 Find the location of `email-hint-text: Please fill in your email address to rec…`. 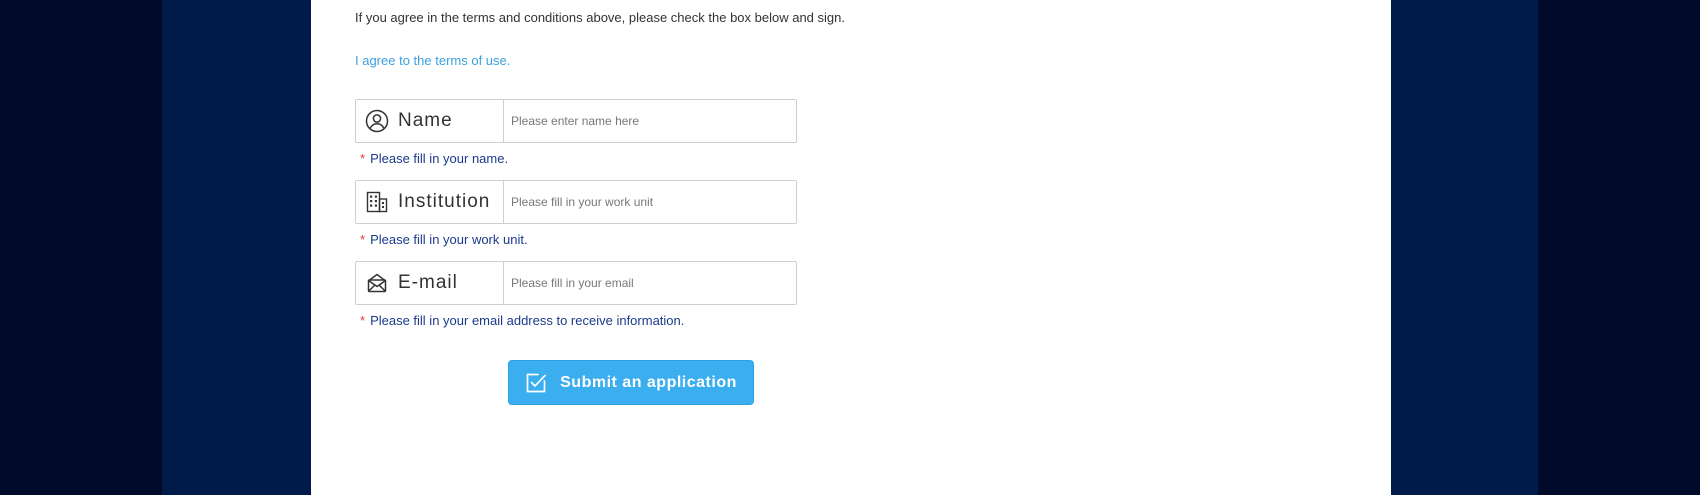

email-hint-text: Please fill in your email address to rec… is located at coordinates (527, 320).